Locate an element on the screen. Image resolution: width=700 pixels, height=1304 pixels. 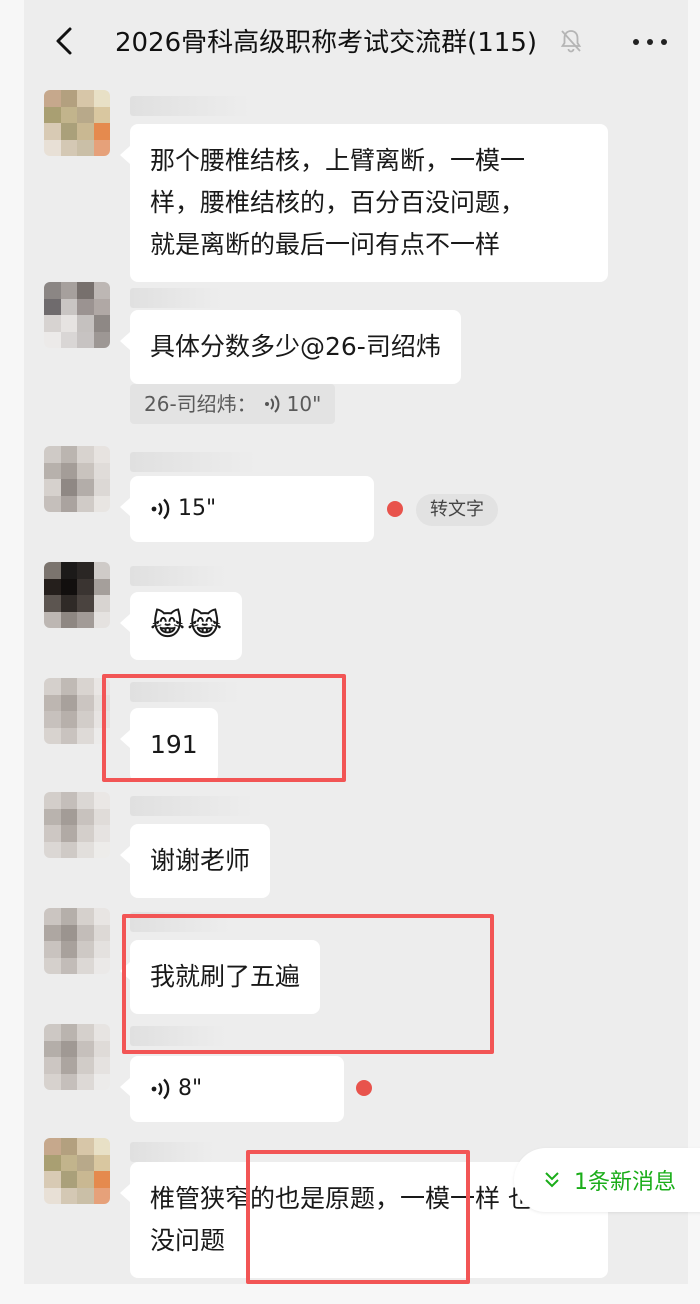
emoji-message-bubble: 😹 😹 is located at coordinates (181, 626).